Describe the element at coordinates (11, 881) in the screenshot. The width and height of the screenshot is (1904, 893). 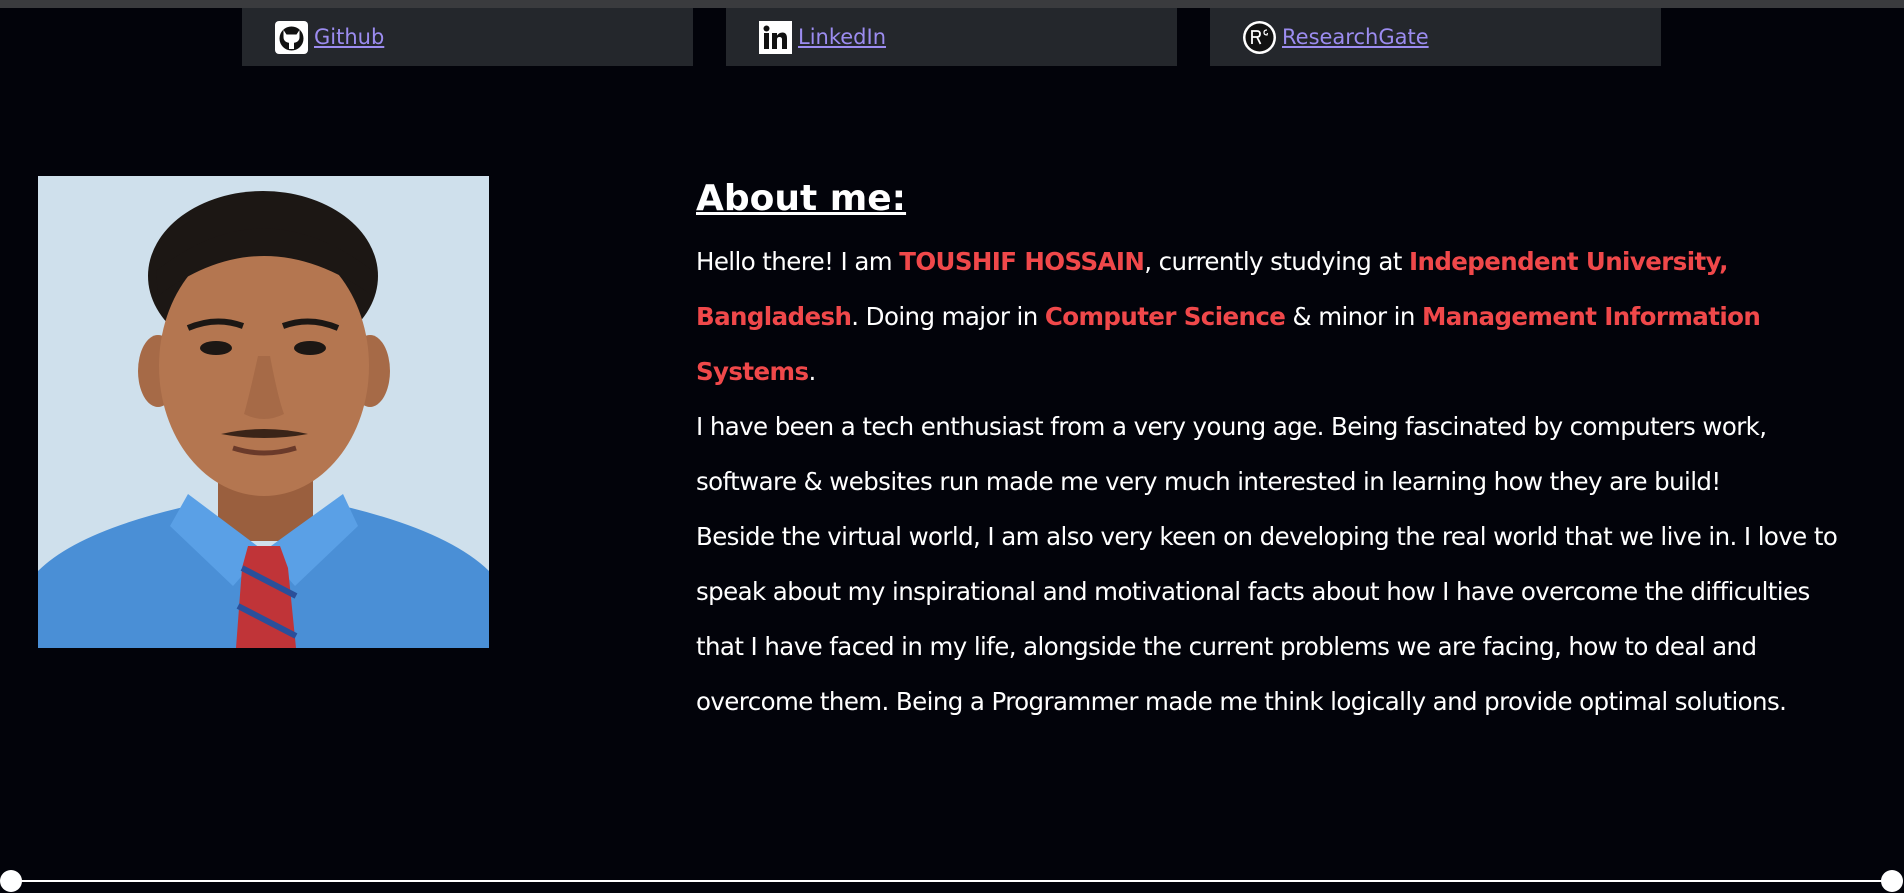
I see `divider-dot-left` at that location.